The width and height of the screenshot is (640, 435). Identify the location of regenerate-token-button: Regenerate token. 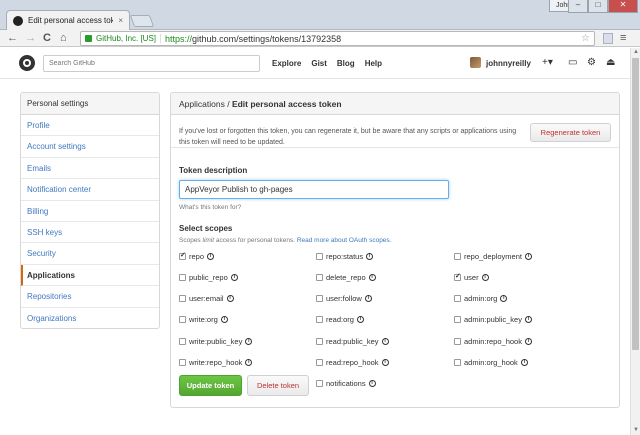
(570, 132).